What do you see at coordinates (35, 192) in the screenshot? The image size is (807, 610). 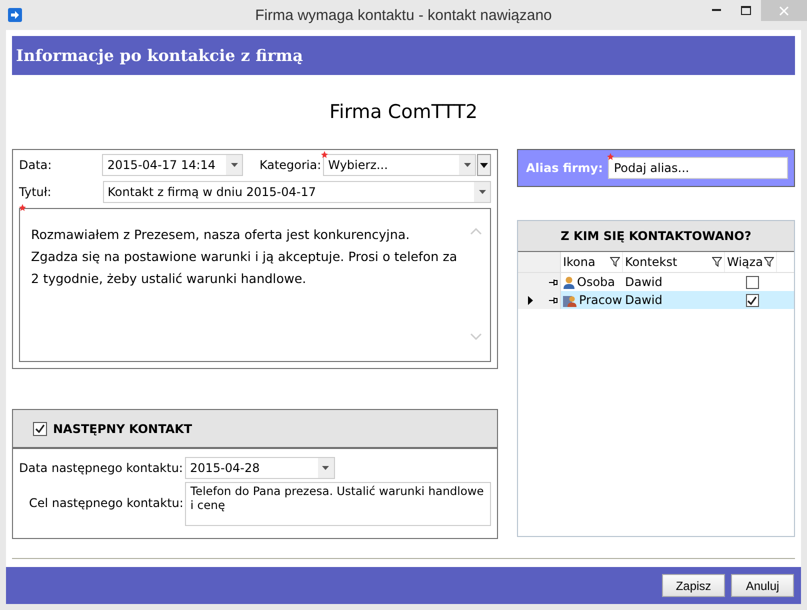 I see `title-label: Tytuł:` at bounding box center [35, 192].